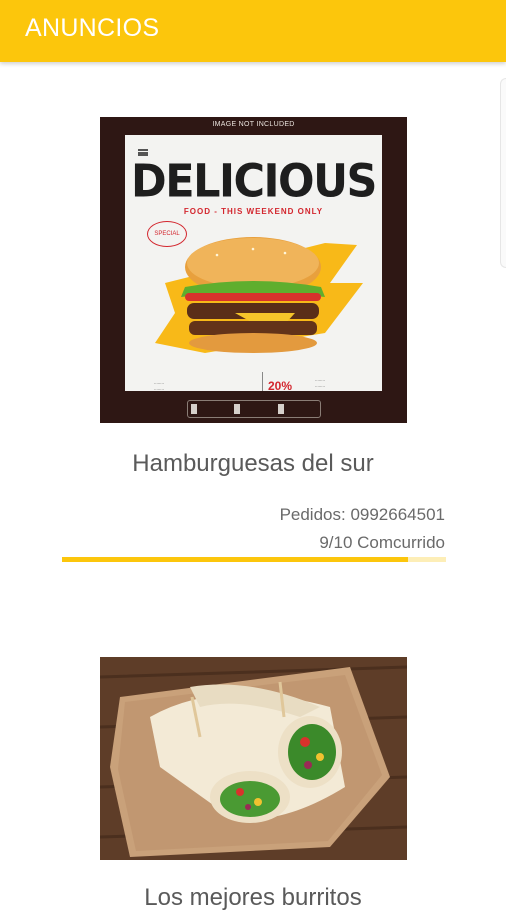 Image resolution: width=506 pixels, height=912 pixels. I want to click on burrito-photo-icon, so click(253, 758).